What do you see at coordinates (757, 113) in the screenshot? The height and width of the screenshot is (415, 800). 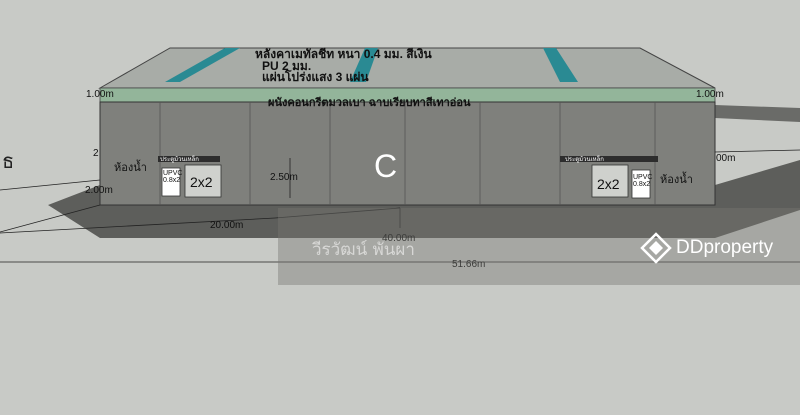 I see `right-slab` at bounding box center [757, 113].